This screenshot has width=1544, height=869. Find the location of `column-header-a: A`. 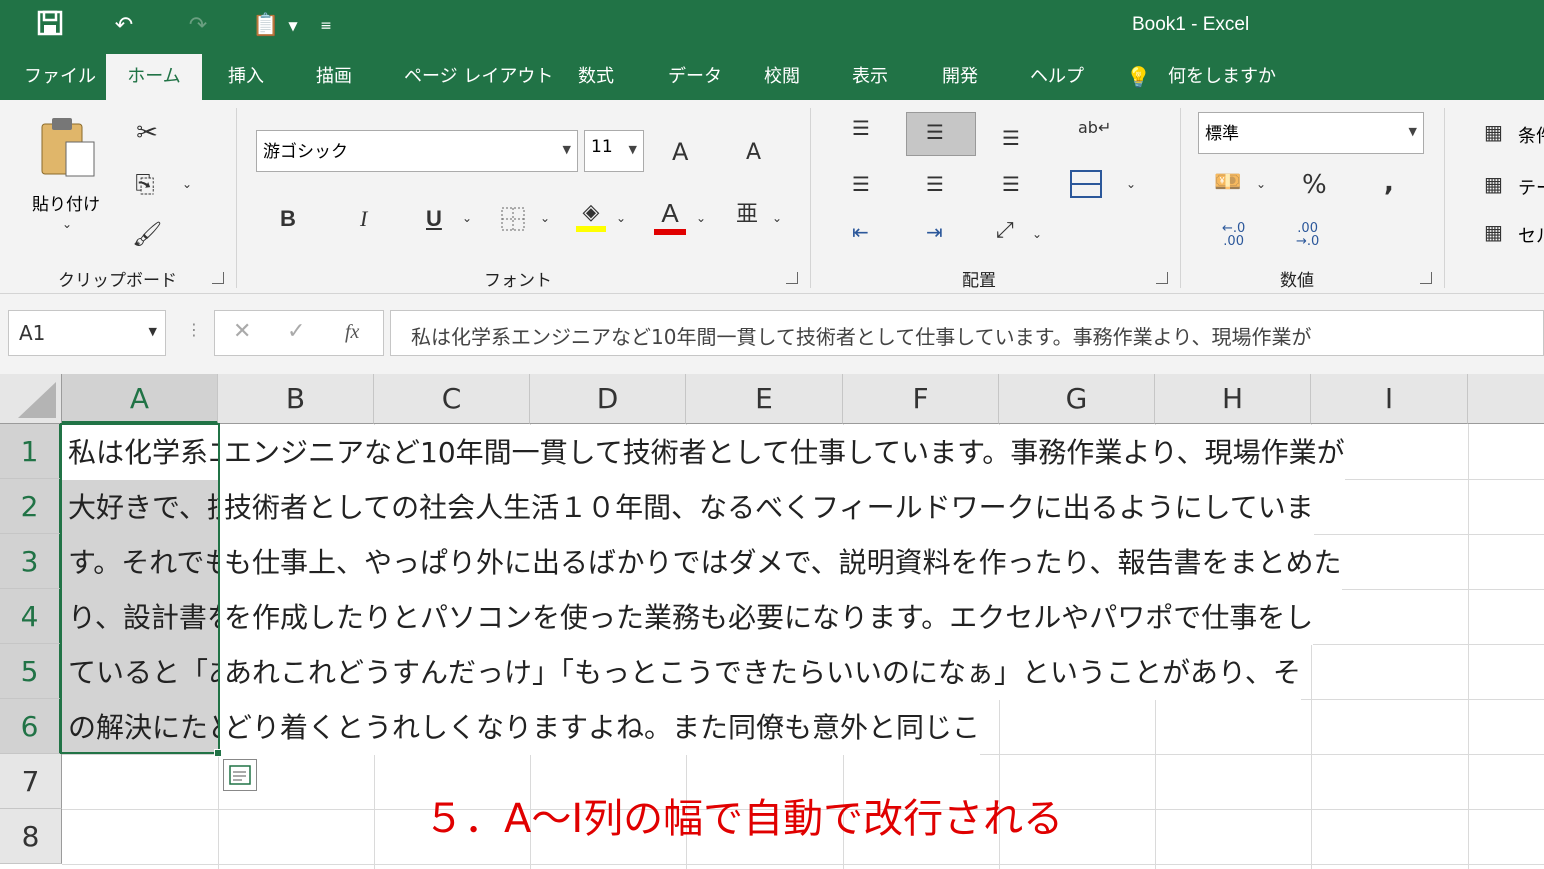

column-header-a: A is located at coordinates (140, 399).